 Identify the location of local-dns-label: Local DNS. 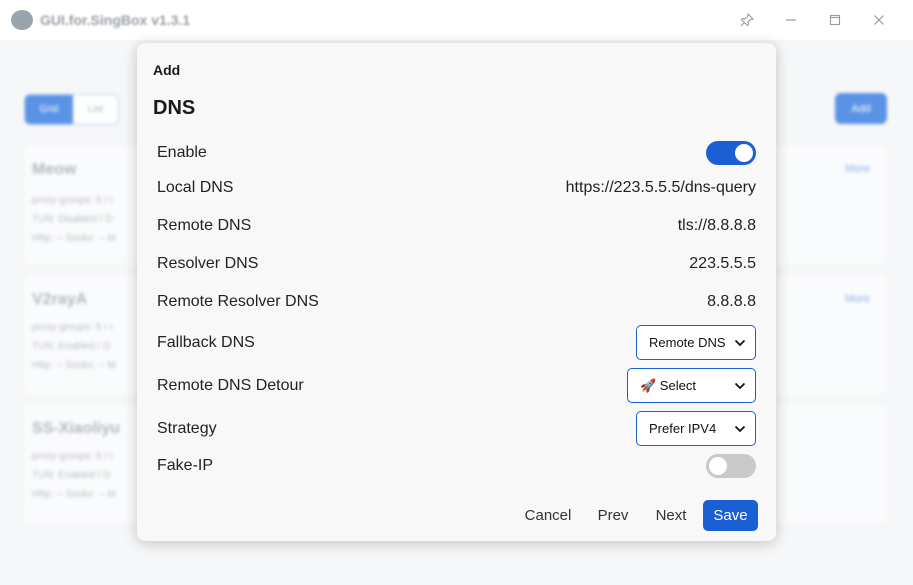
(195, 187).